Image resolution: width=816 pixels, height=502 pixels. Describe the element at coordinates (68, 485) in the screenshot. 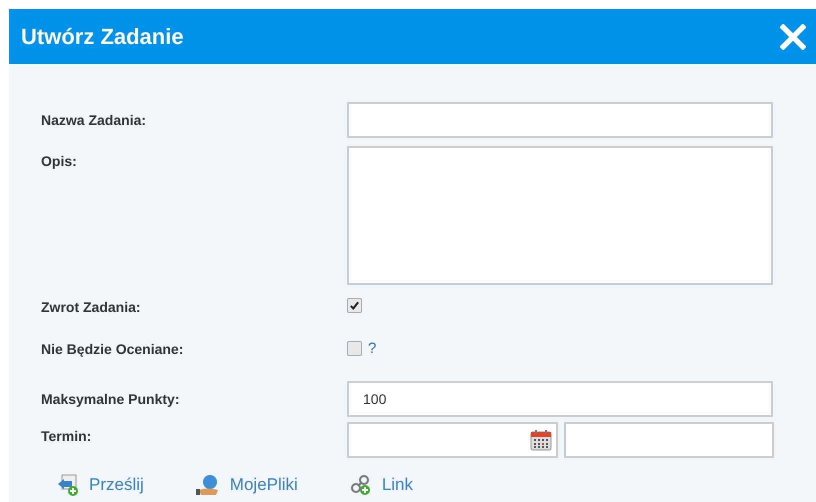

I see `upload-icon` at that location.